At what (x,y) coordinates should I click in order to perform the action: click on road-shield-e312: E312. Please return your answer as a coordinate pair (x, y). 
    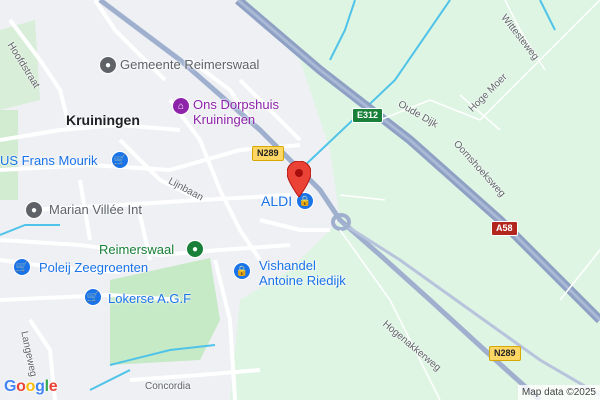
    Looking at the image, I should click on (368, 115).